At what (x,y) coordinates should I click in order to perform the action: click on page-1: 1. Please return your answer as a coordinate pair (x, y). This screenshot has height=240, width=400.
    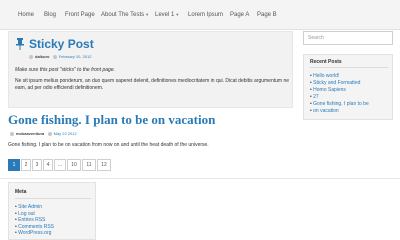
    Looking at the image, I should click on (14, 165).